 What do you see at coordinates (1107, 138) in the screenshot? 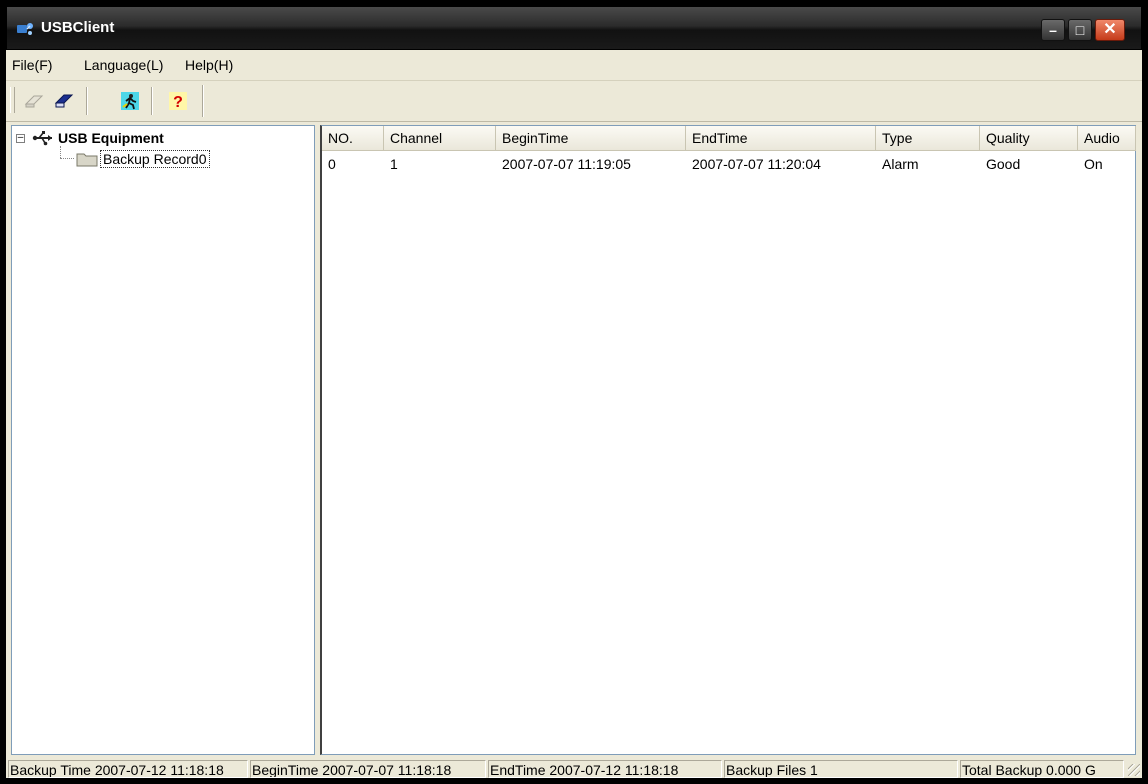
I see `column-header-audio: Audio` at bounding box center [1107, 138].